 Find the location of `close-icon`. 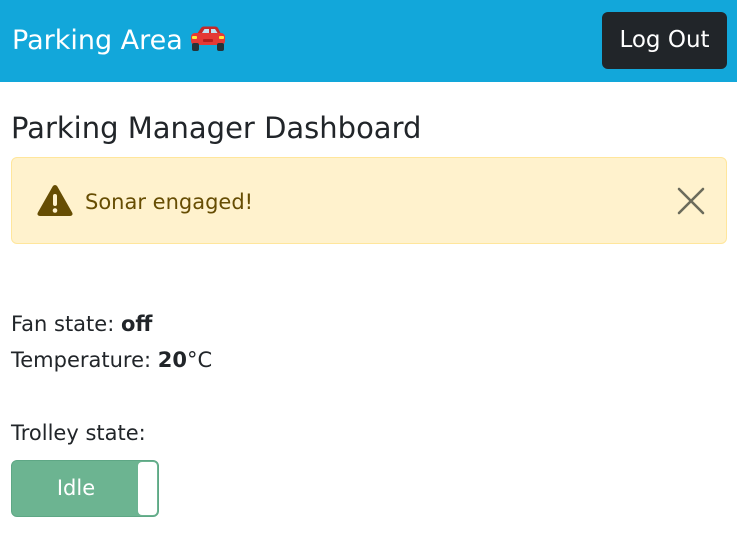

close-icon is located at coordinates (691, 201).